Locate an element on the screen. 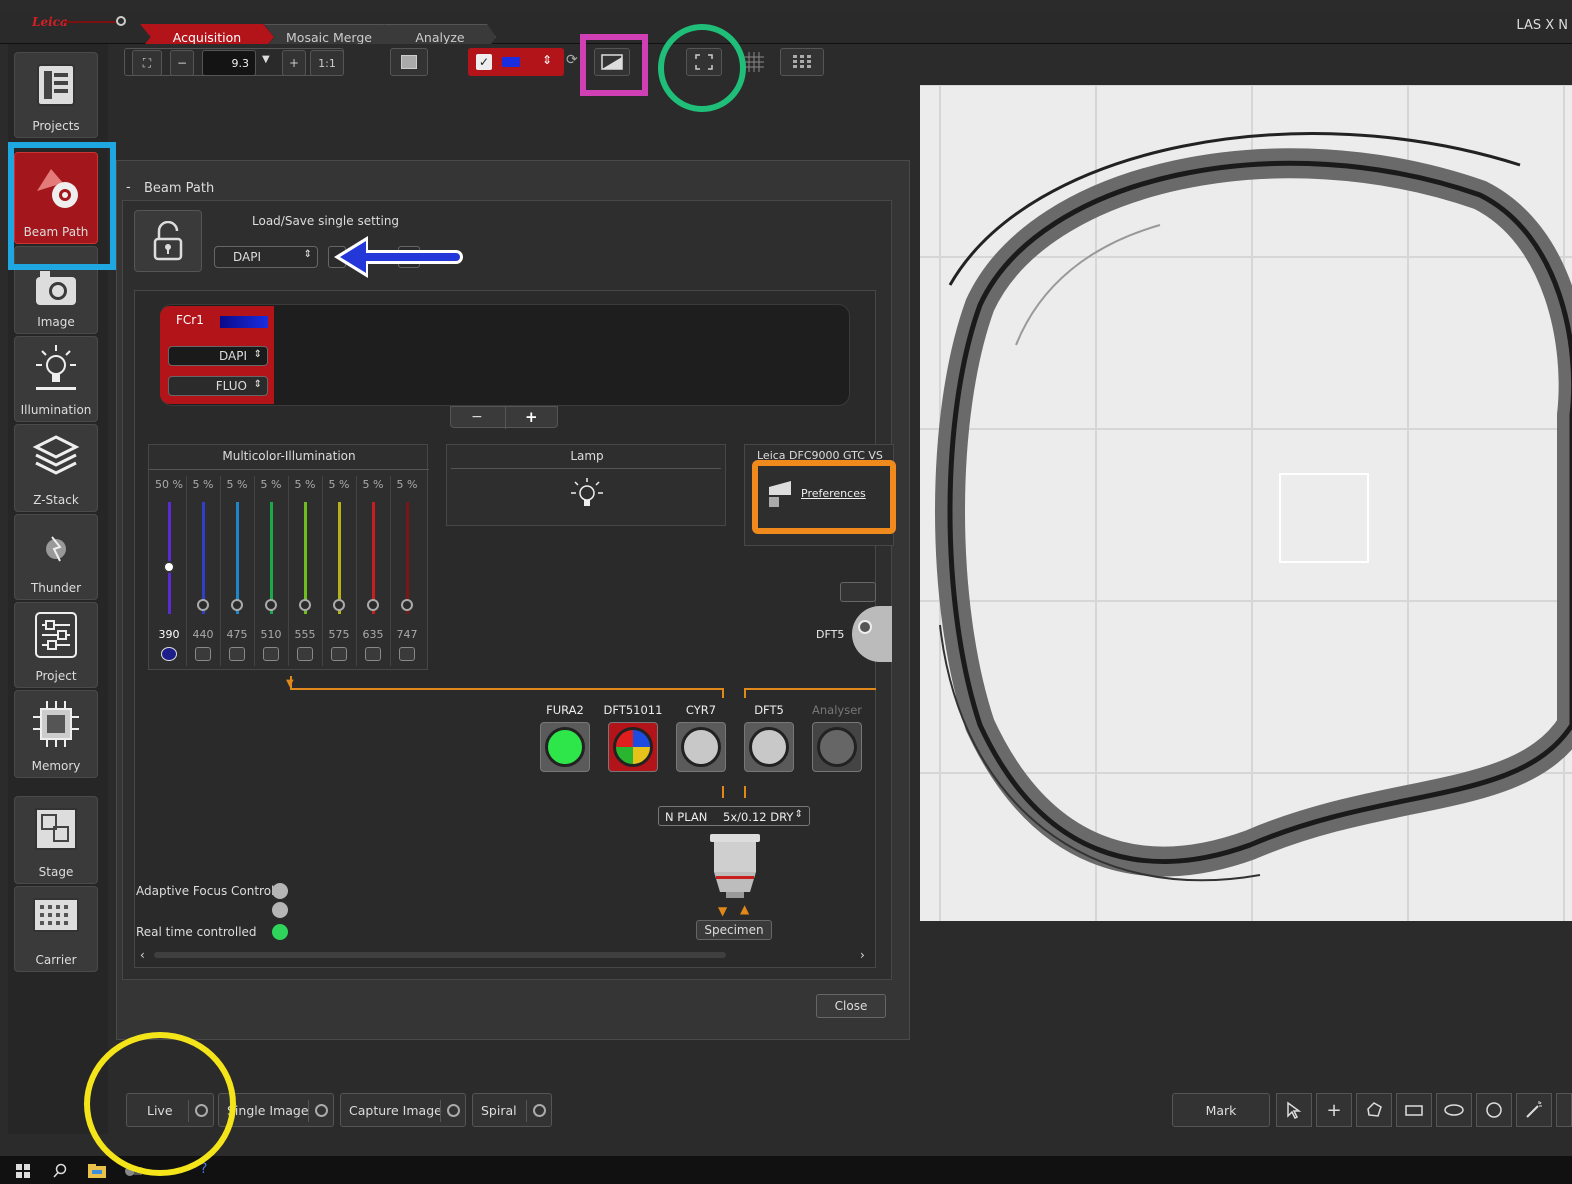 The height and width of the screenshot is (1184, 1572). circle-tool is located at coordinates (1494, 1110).